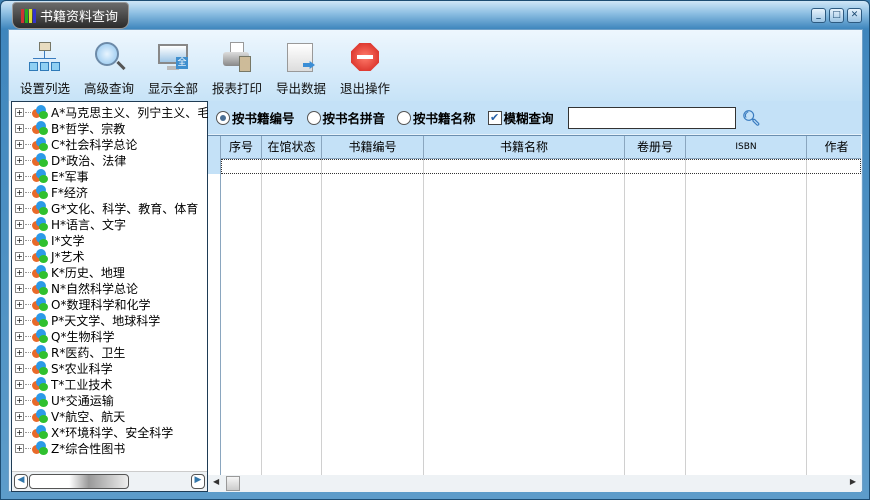 The height and width of the screenshot is (500, 870). I want to click on tree-horizontal-scrollbar: ◀ ▶, so click(109, 481).